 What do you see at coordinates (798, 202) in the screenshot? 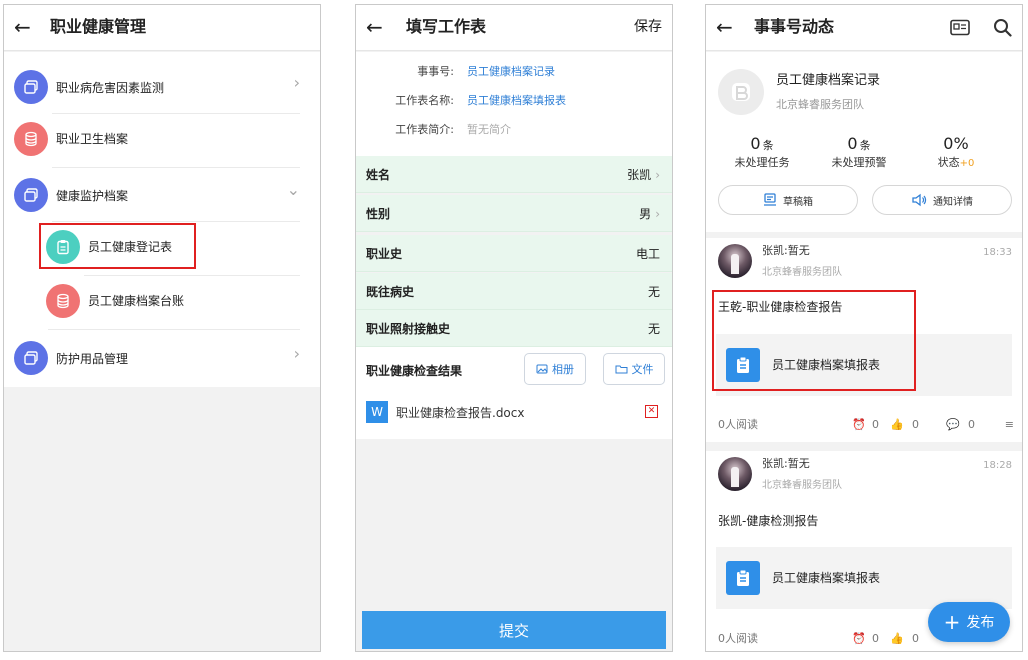
I see `drafts-label: 草稿箱` at bounding box center [798, 202].